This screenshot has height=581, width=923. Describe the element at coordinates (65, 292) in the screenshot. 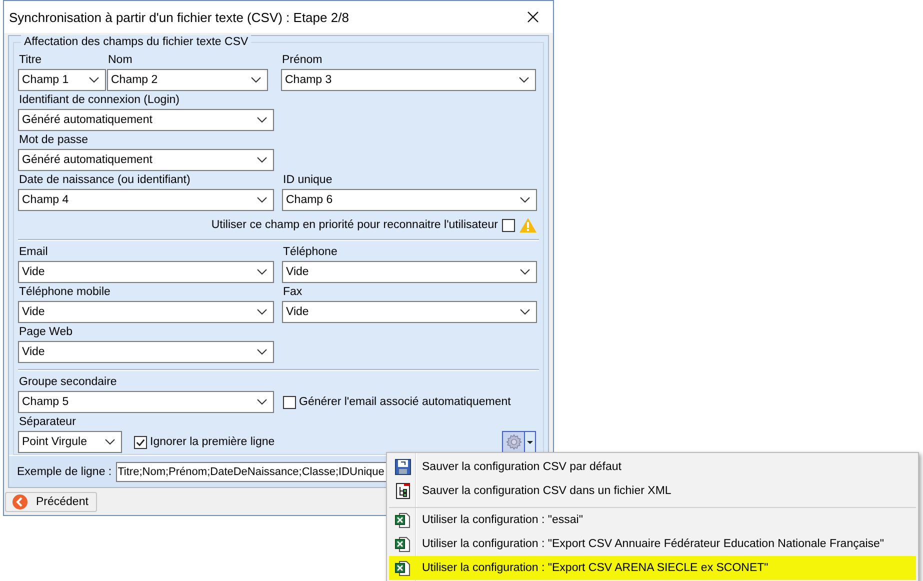

I see `field-label: Téléphone mobile` at that location.